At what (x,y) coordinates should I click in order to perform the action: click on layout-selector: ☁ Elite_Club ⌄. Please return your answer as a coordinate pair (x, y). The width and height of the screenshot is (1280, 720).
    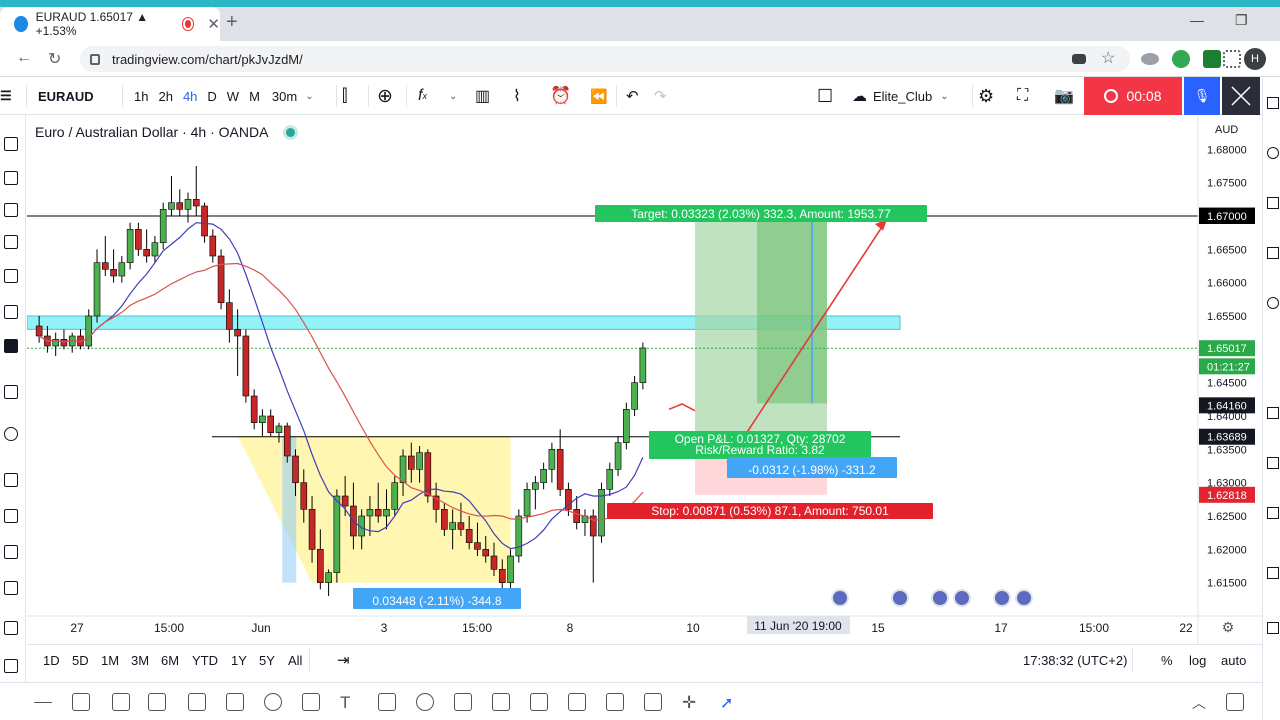
    Looking at the image, I should click on (900, 96).